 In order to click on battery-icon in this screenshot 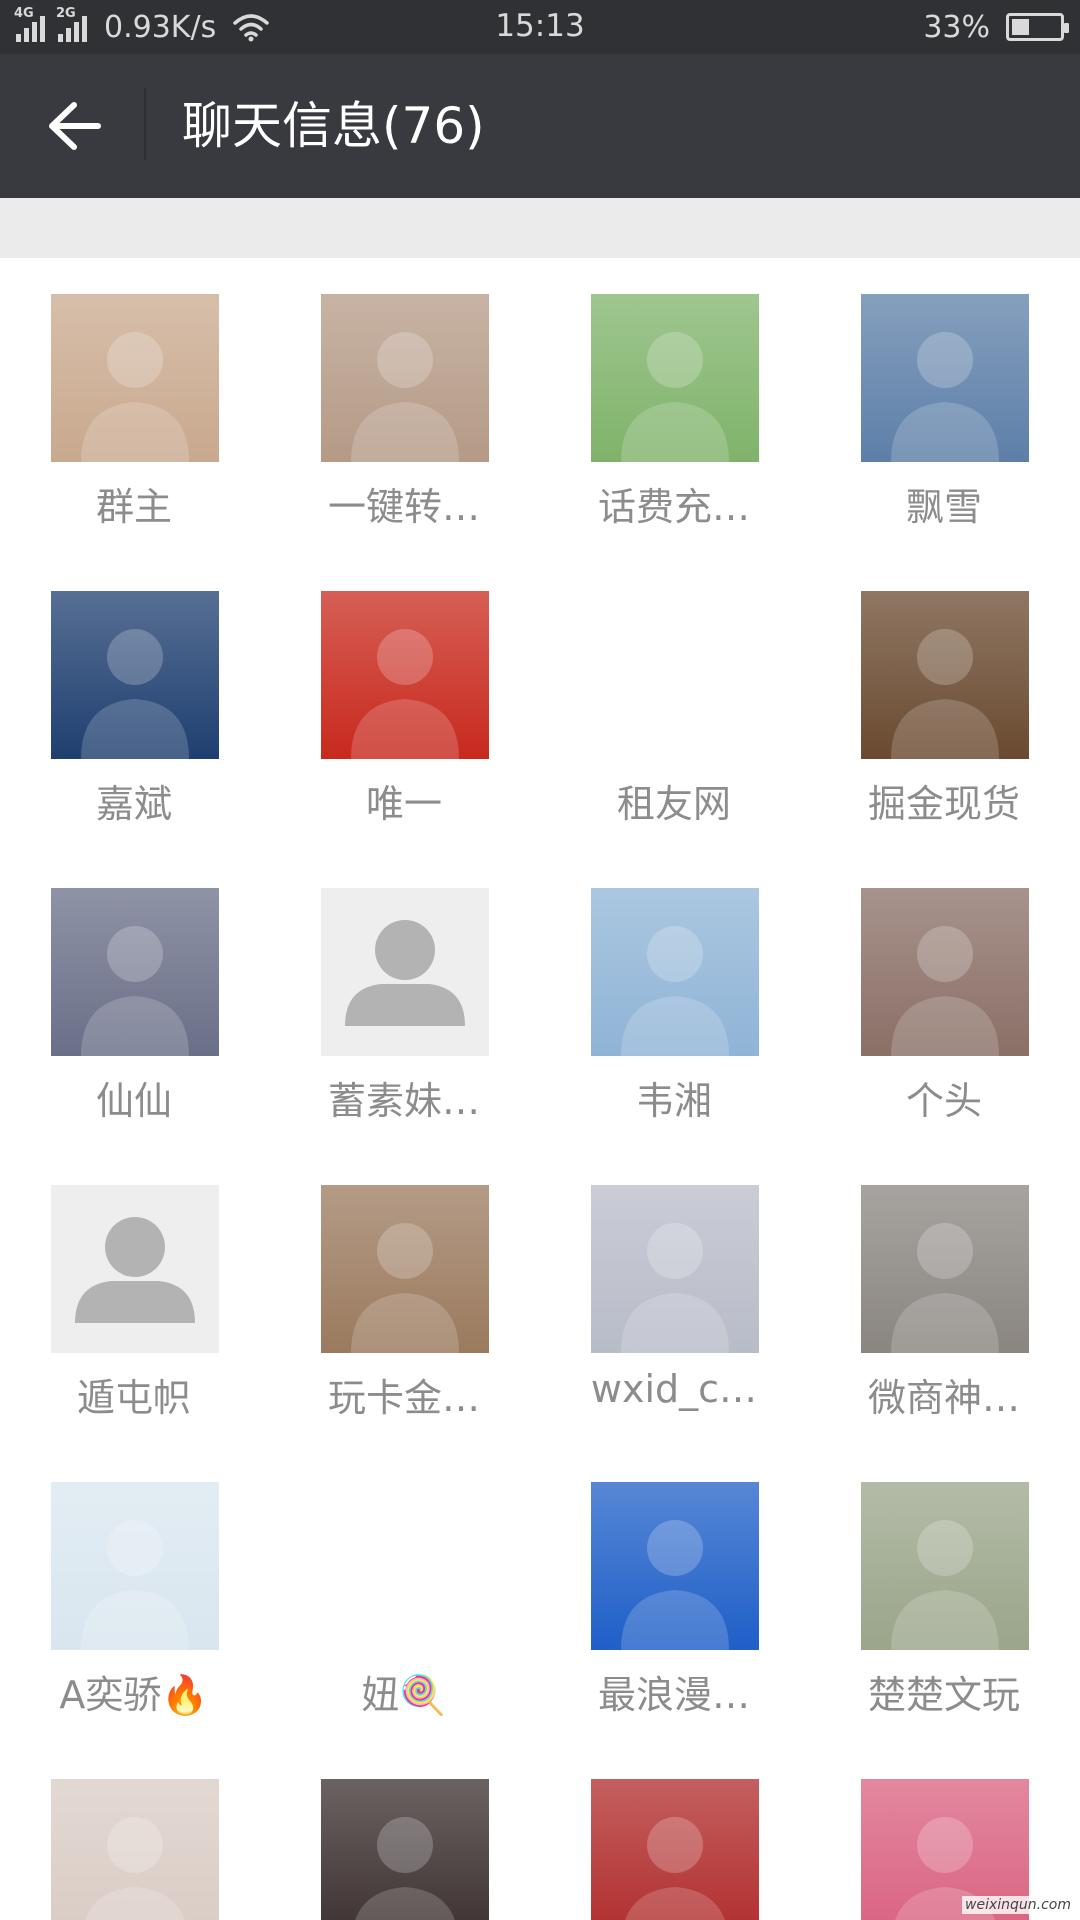, I will do `click(1037, 27)`.